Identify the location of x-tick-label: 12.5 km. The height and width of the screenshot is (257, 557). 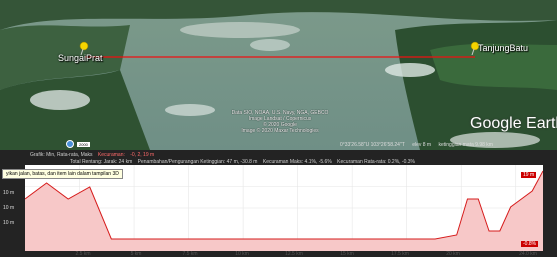
(294, 254).